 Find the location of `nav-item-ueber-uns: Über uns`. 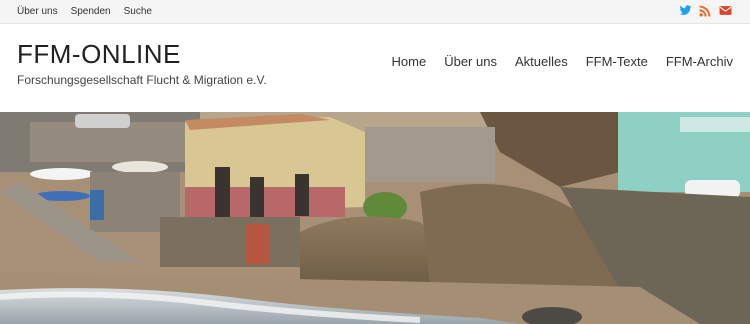

nav-item-ueber-uns: Über uns is located at coordinates (470, 61).